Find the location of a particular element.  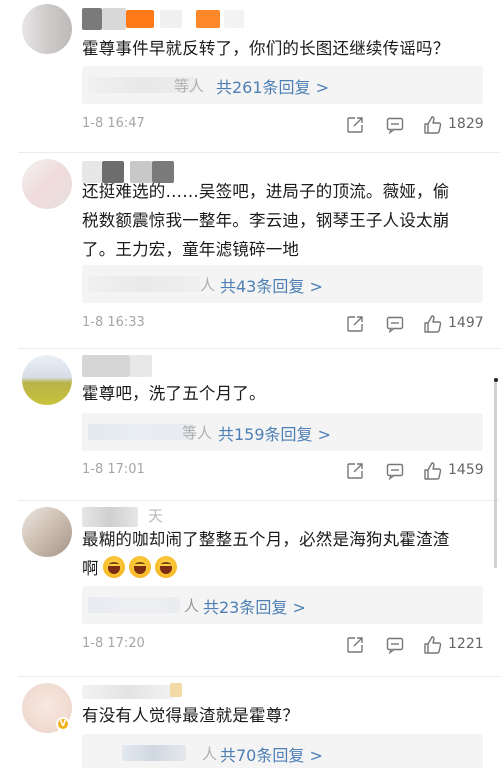

verified-badge-icon: V is located at coordinates (63, 724).